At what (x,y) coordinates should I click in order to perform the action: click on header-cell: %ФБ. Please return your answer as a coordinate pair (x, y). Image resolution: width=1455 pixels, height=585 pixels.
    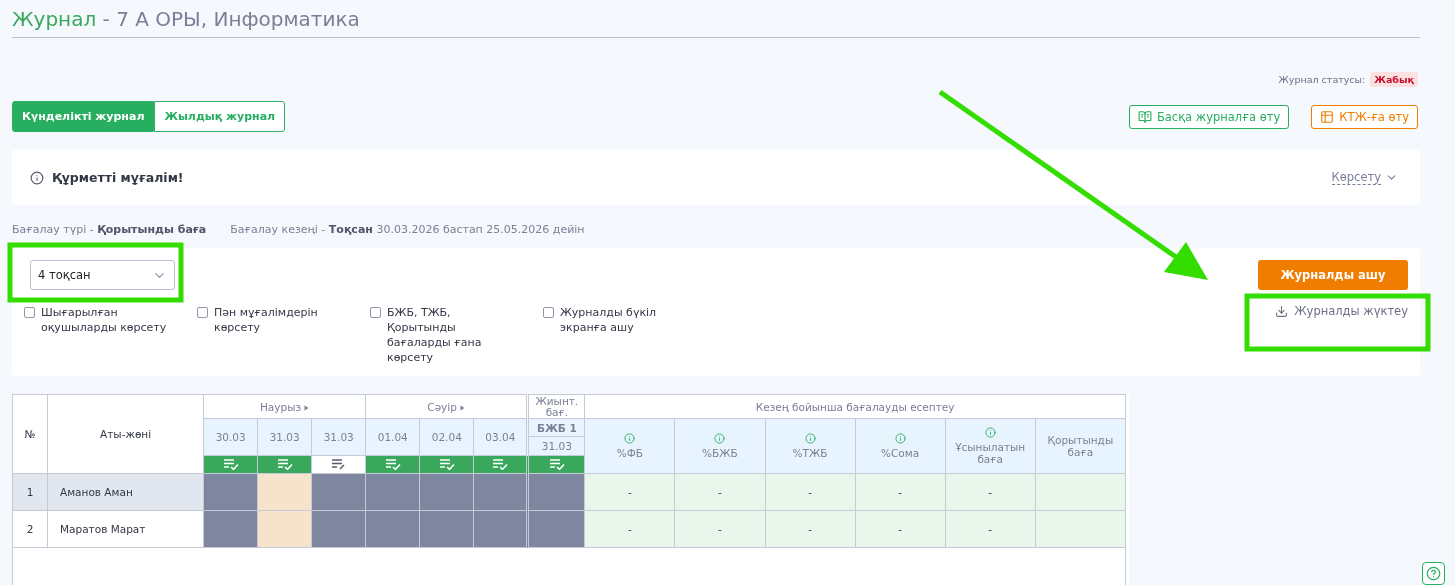
    Looking at the image, I should click on (629, 446).